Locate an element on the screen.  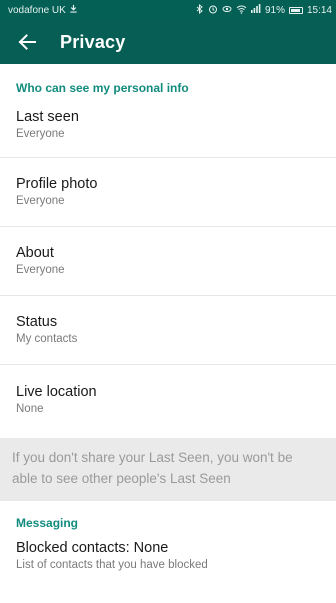
alarm-icon is located at coordinates (213, 10).